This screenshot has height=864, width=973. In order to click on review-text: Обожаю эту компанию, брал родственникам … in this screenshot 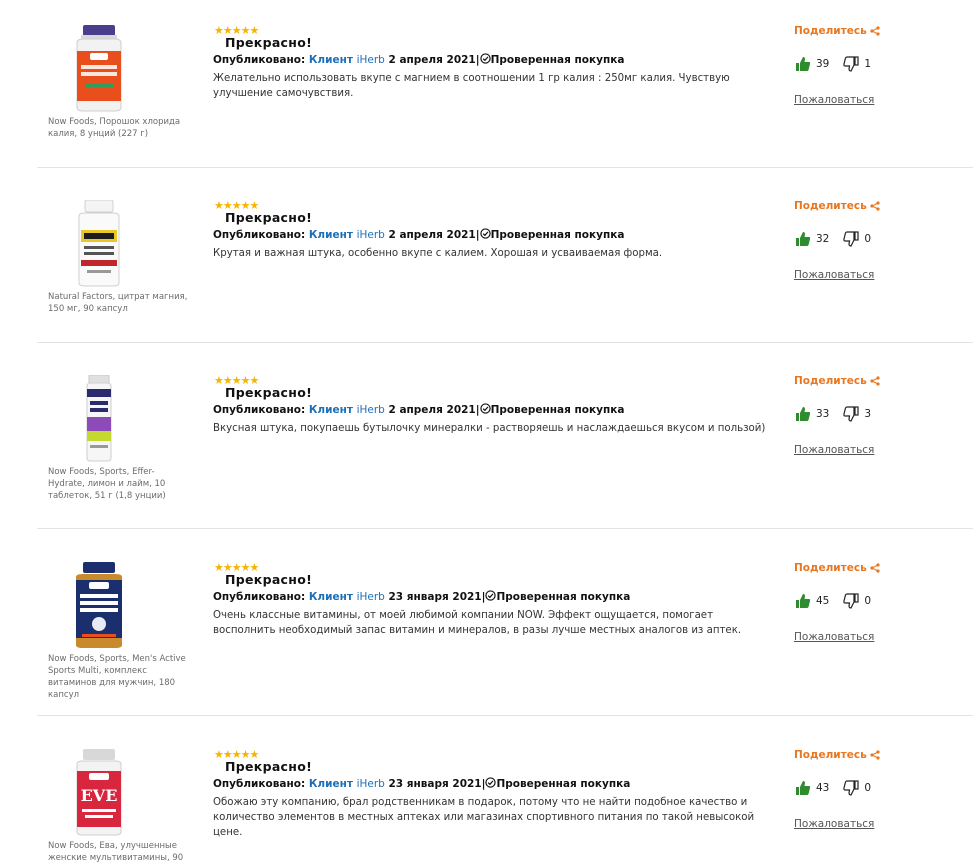, I will do `click(484, 817)`.